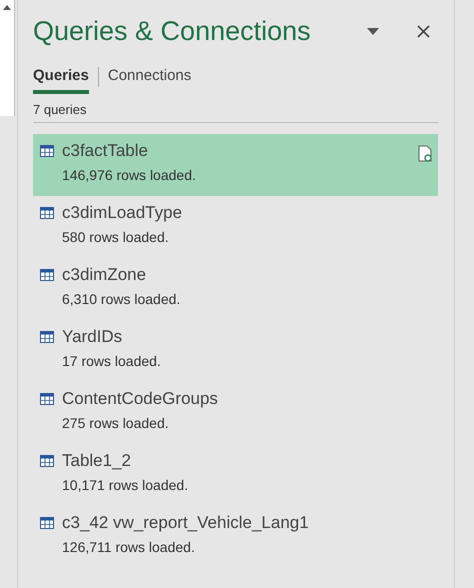 The image size is (474, 588). I want to click on rows-loaded-text: 17 rows loaded., so click(111, 360).